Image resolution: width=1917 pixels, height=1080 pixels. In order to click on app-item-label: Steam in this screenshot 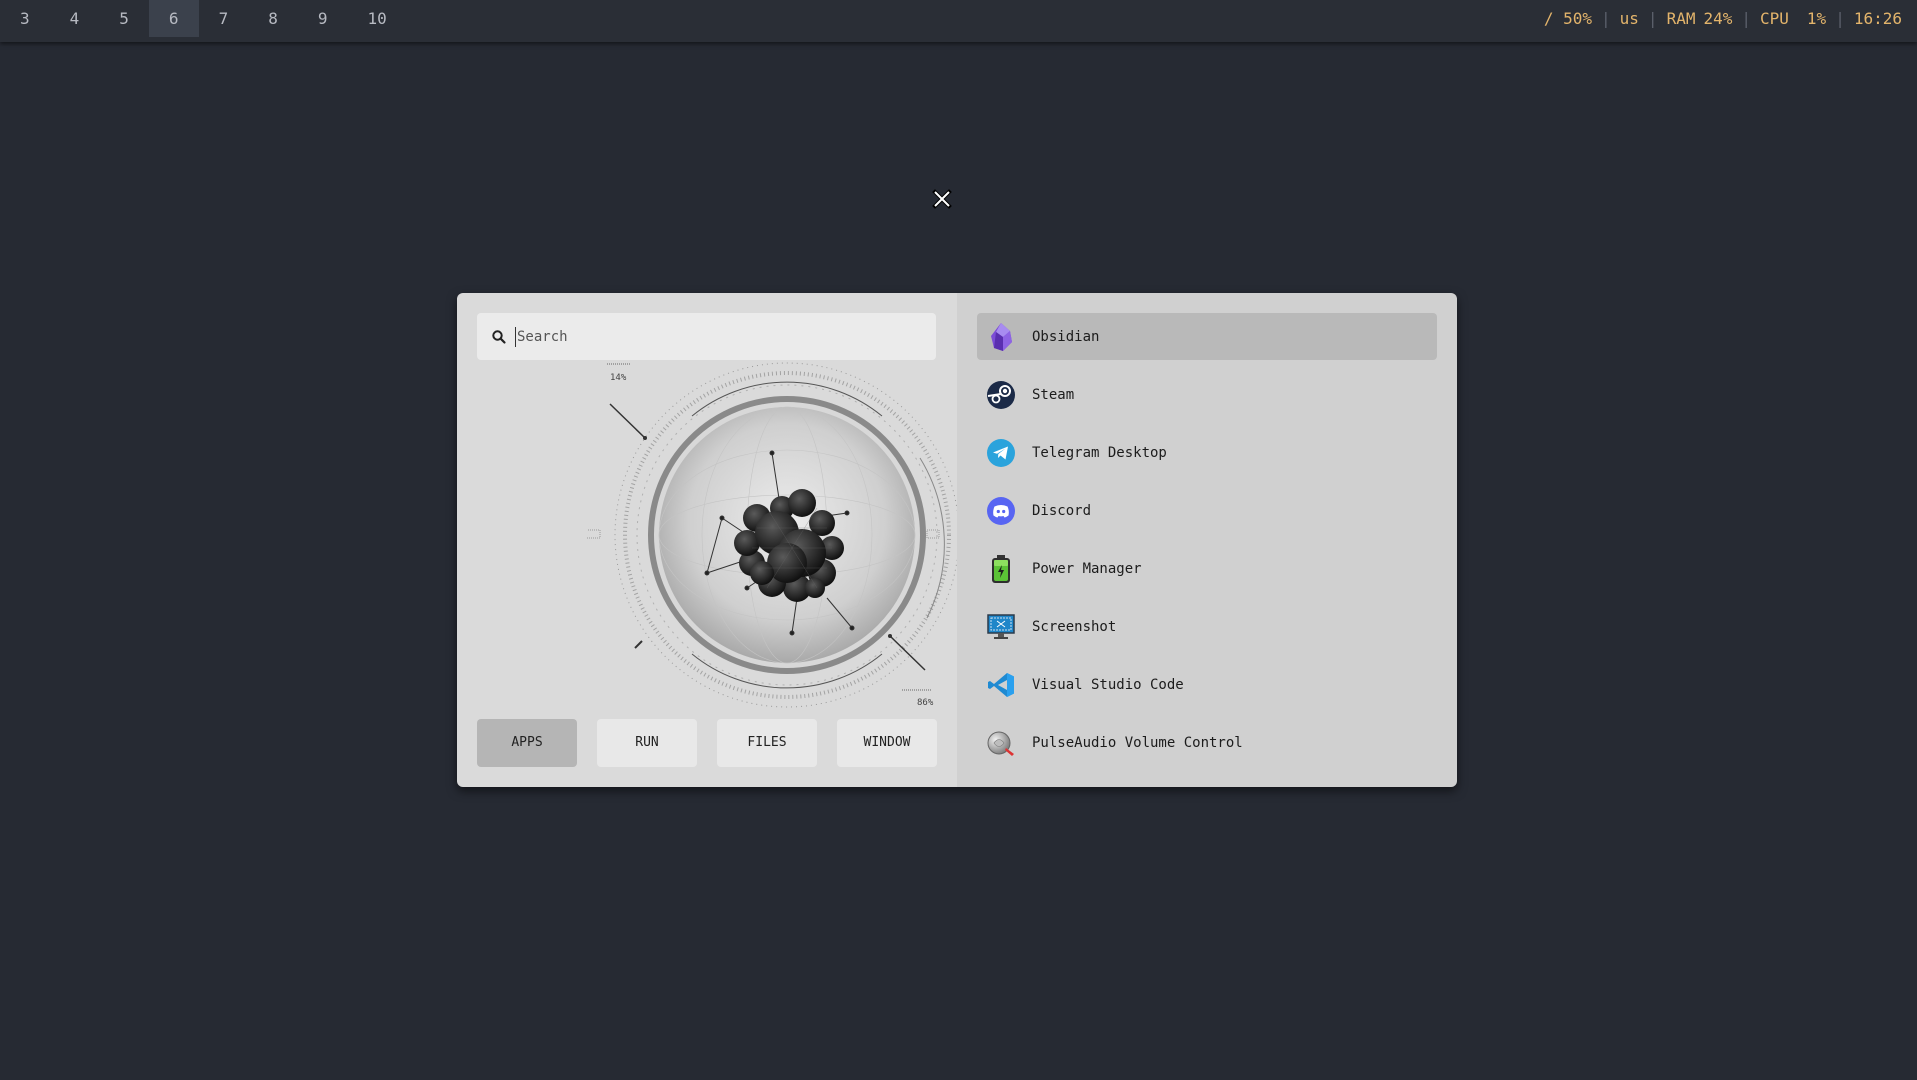, I will do `click(1053, 394)`.